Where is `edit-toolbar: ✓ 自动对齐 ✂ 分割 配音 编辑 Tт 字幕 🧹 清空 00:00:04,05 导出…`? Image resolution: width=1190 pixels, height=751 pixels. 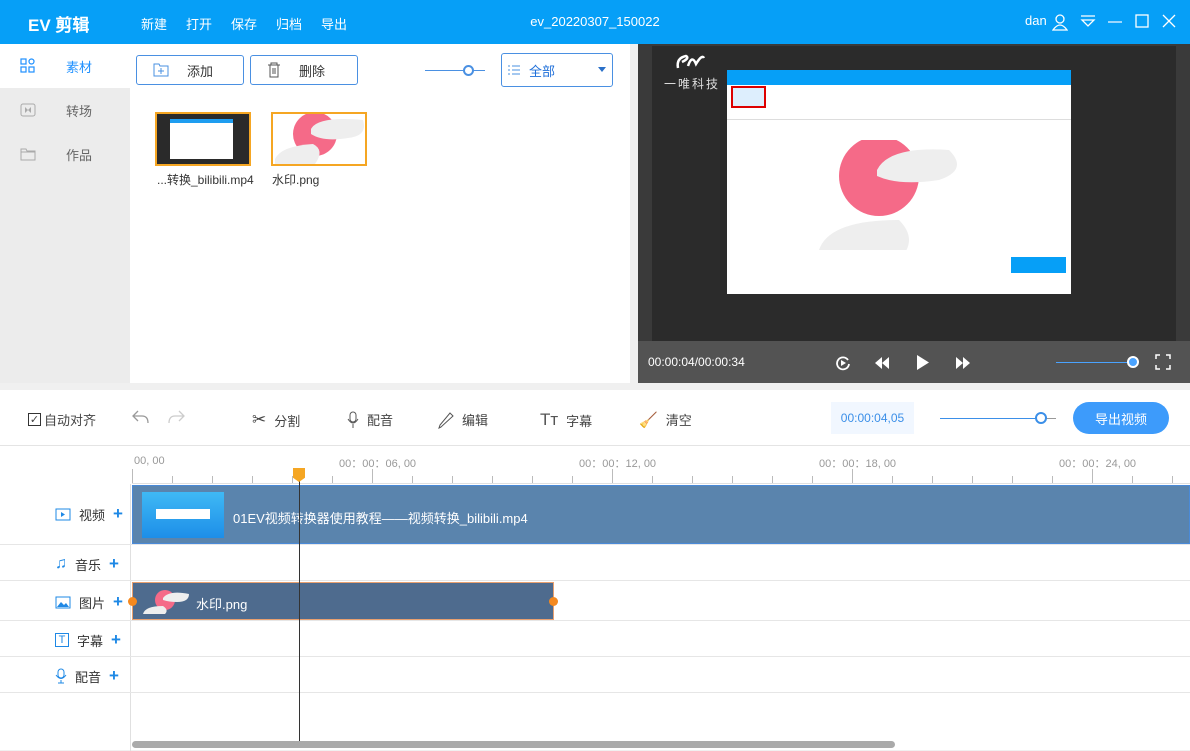 edit-toolbar: ✓ 自动对齐 ✂ 分割 配音 编辑 Tт 字幕 🧹 清空 00:00:04,05 导出… is located at coordinates (595, 417).